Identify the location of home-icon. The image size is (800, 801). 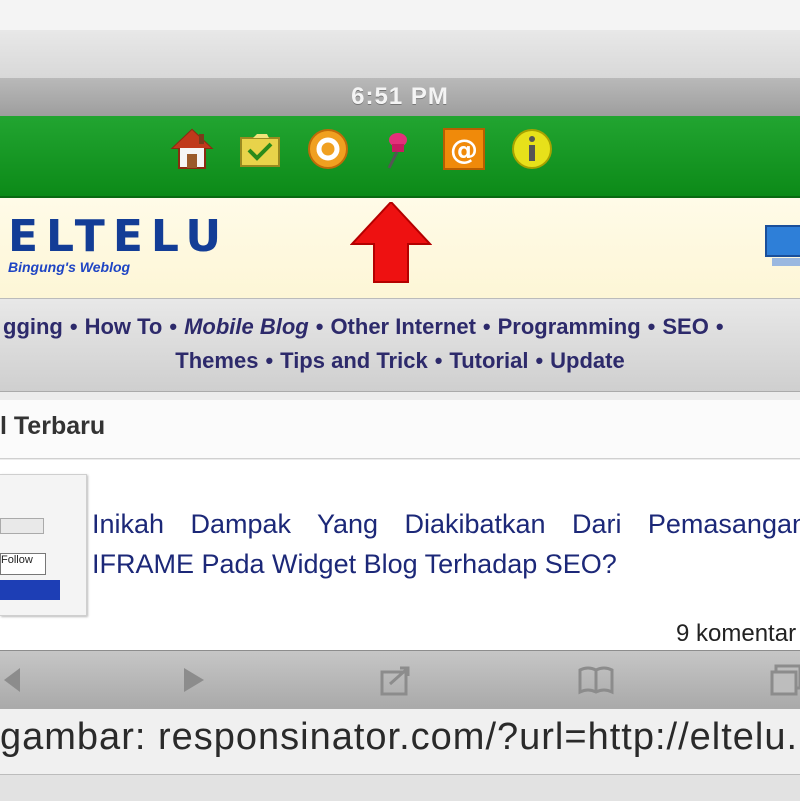
(192, 149).